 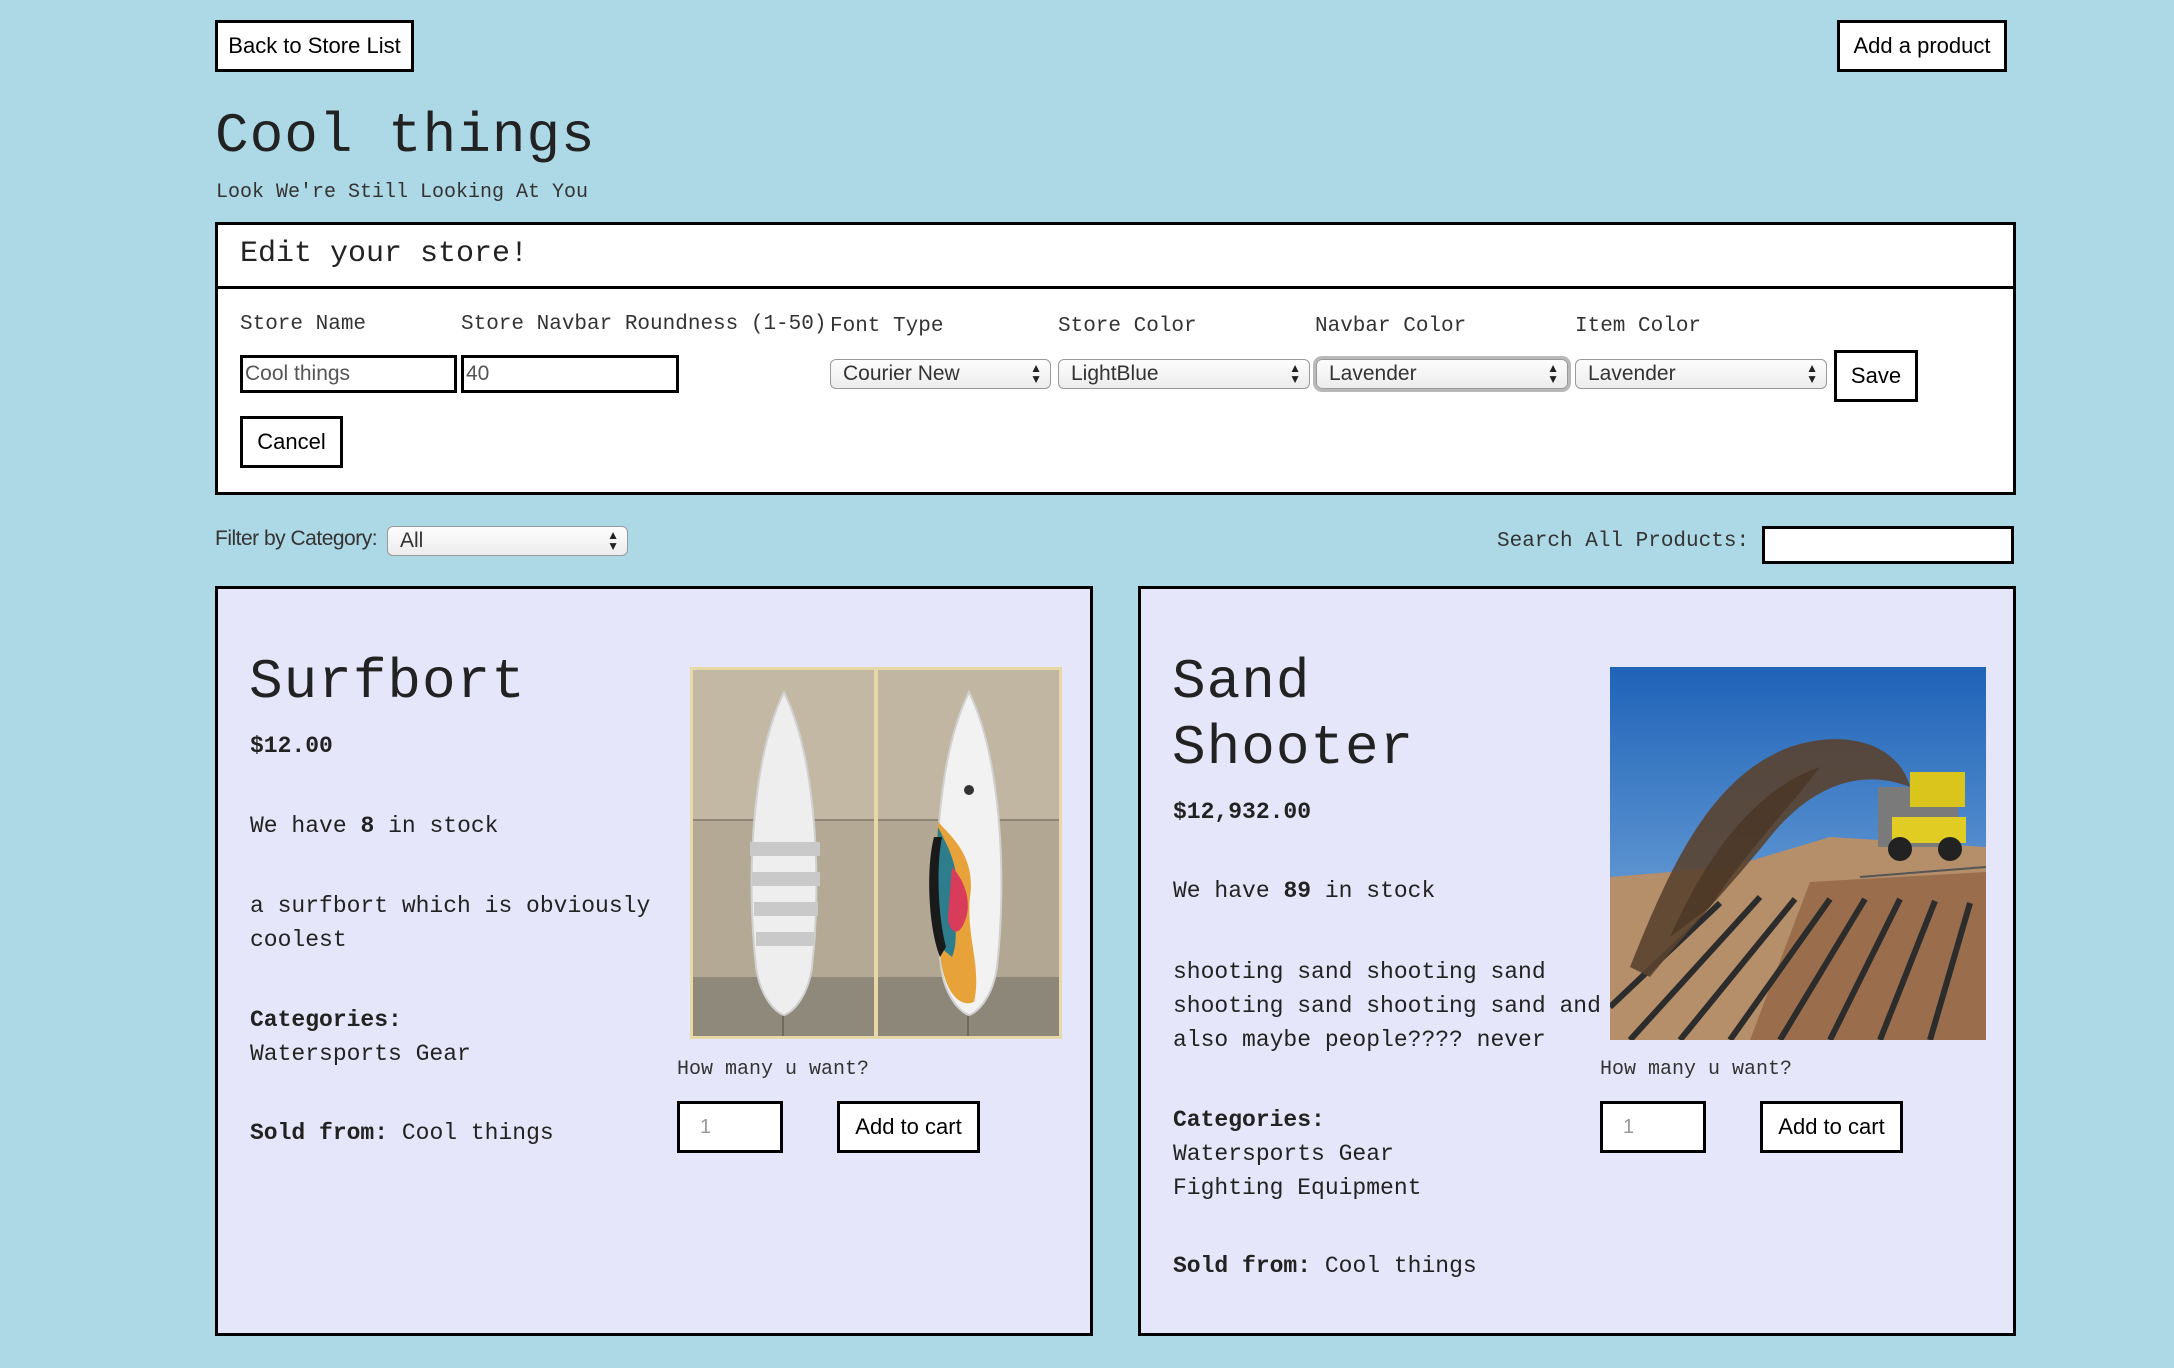 What do you see at coordinates (1115, 257) in the screenshot?
I see `edit-store-header: Edit your store!` at bounding box center [1115, 257].